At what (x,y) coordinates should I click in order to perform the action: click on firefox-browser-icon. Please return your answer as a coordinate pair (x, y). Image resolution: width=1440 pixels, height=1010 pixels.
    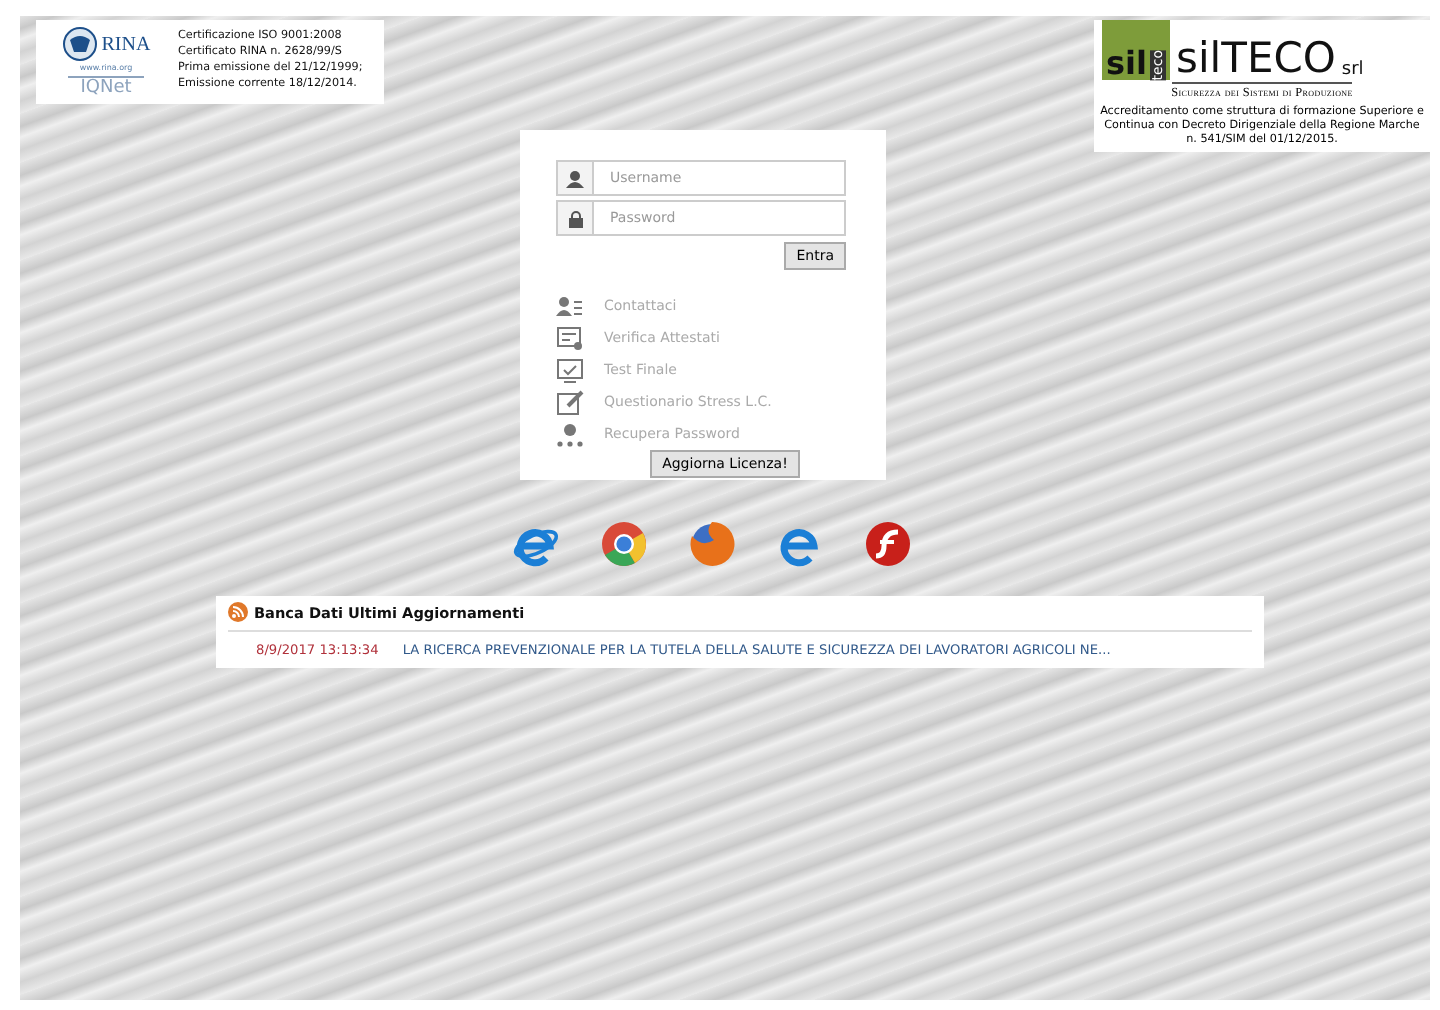
    Looking at the image, I should click on (711, 544).